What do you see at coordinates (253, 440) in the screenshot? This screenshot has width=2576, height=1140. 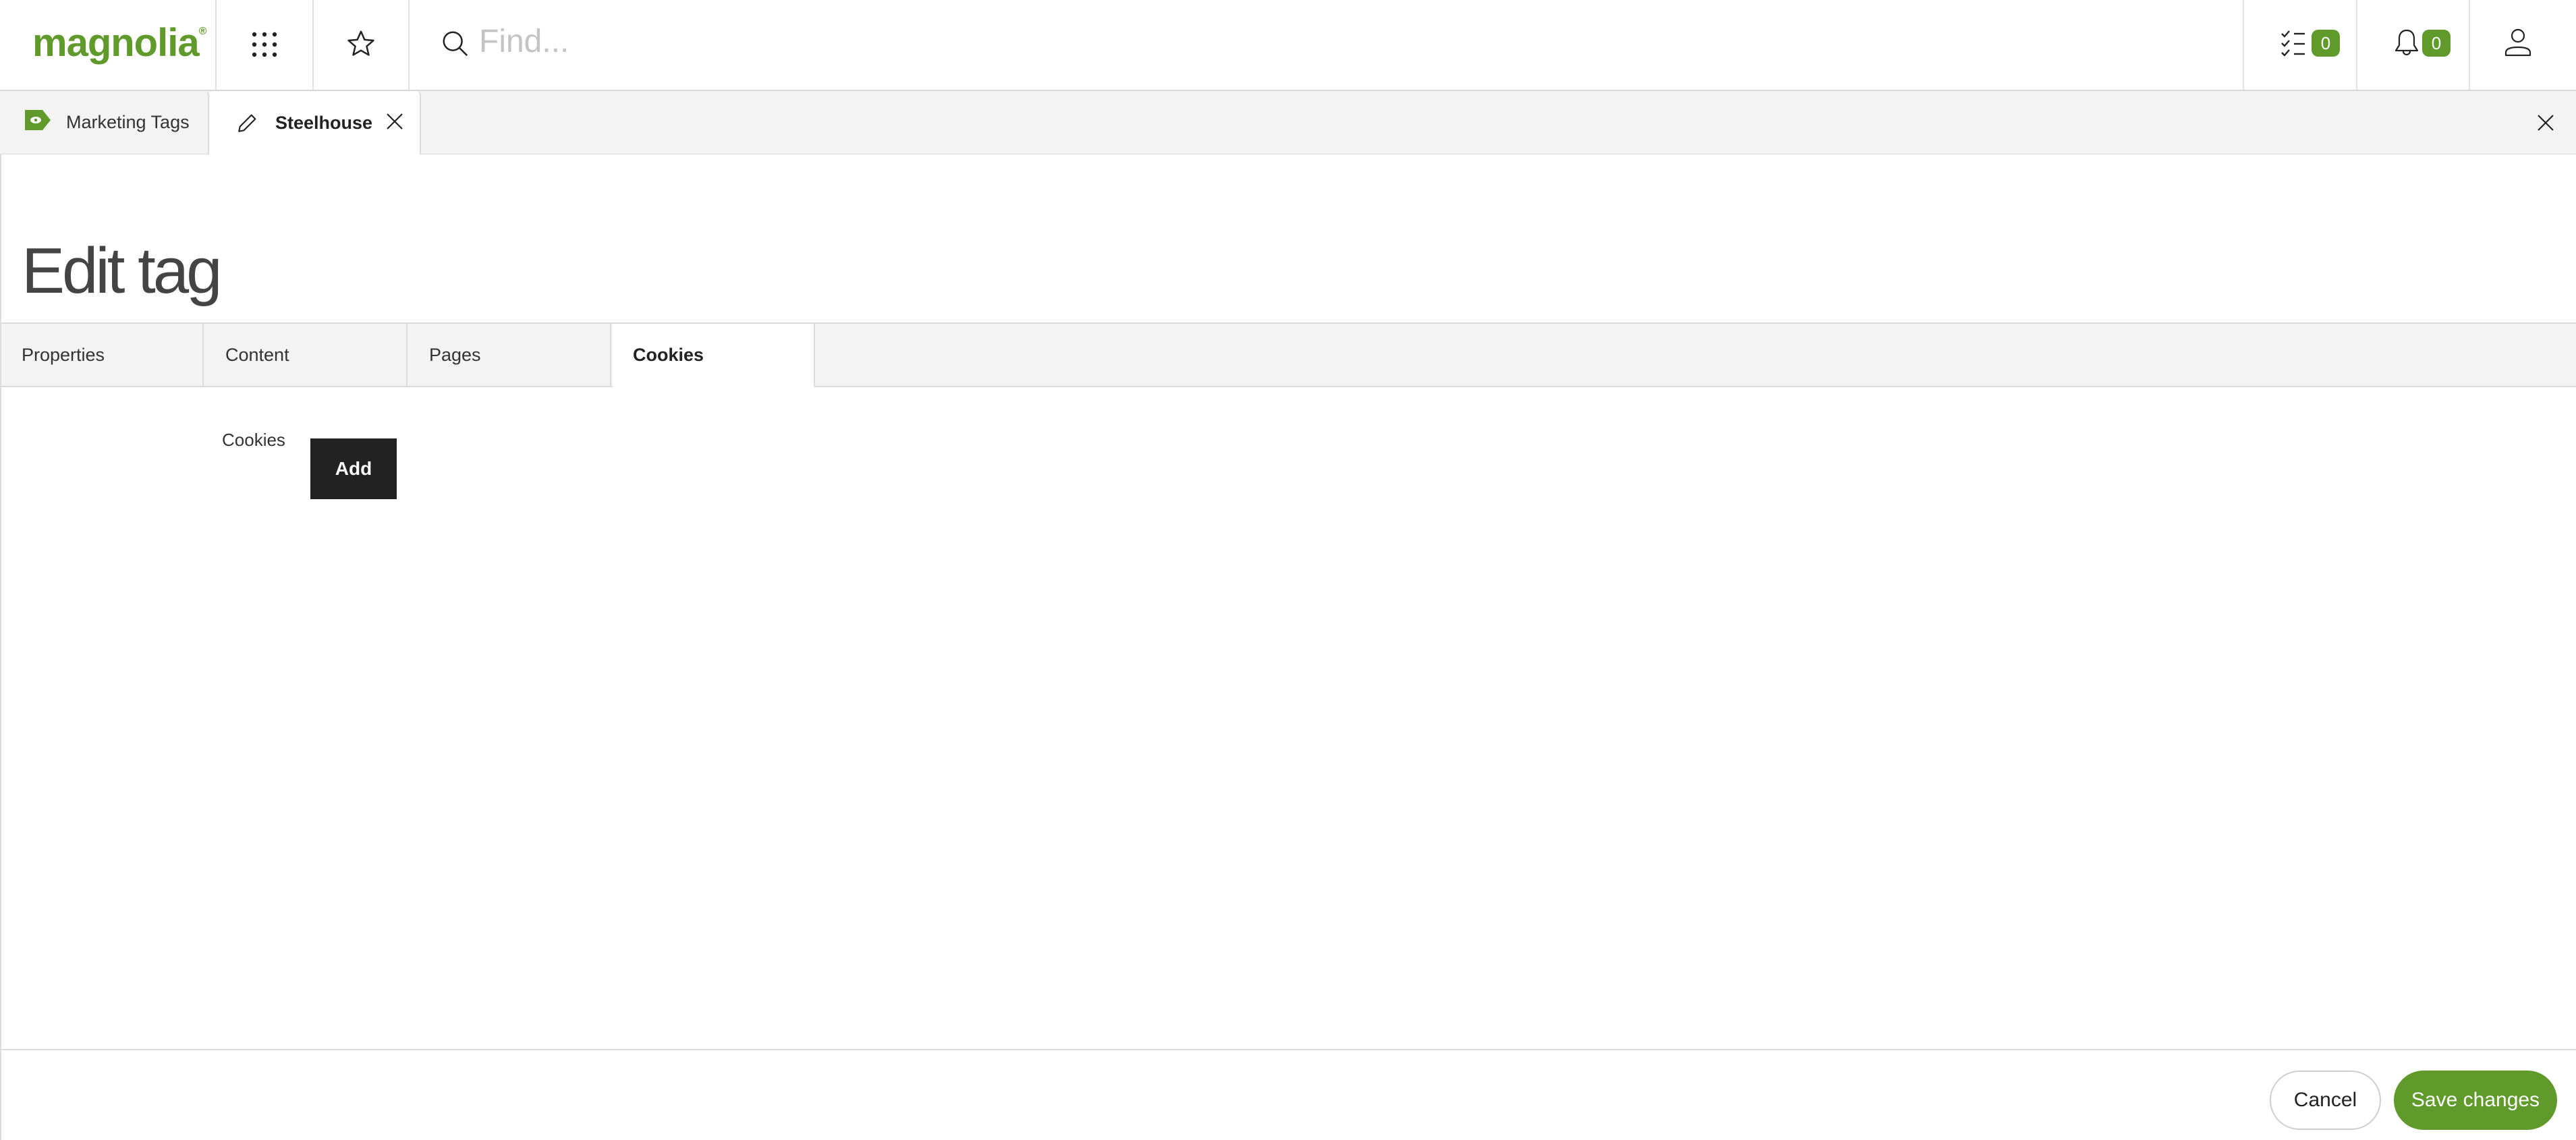 I see `cookies-field-label: Cookies` at bounding box center [253, 440].